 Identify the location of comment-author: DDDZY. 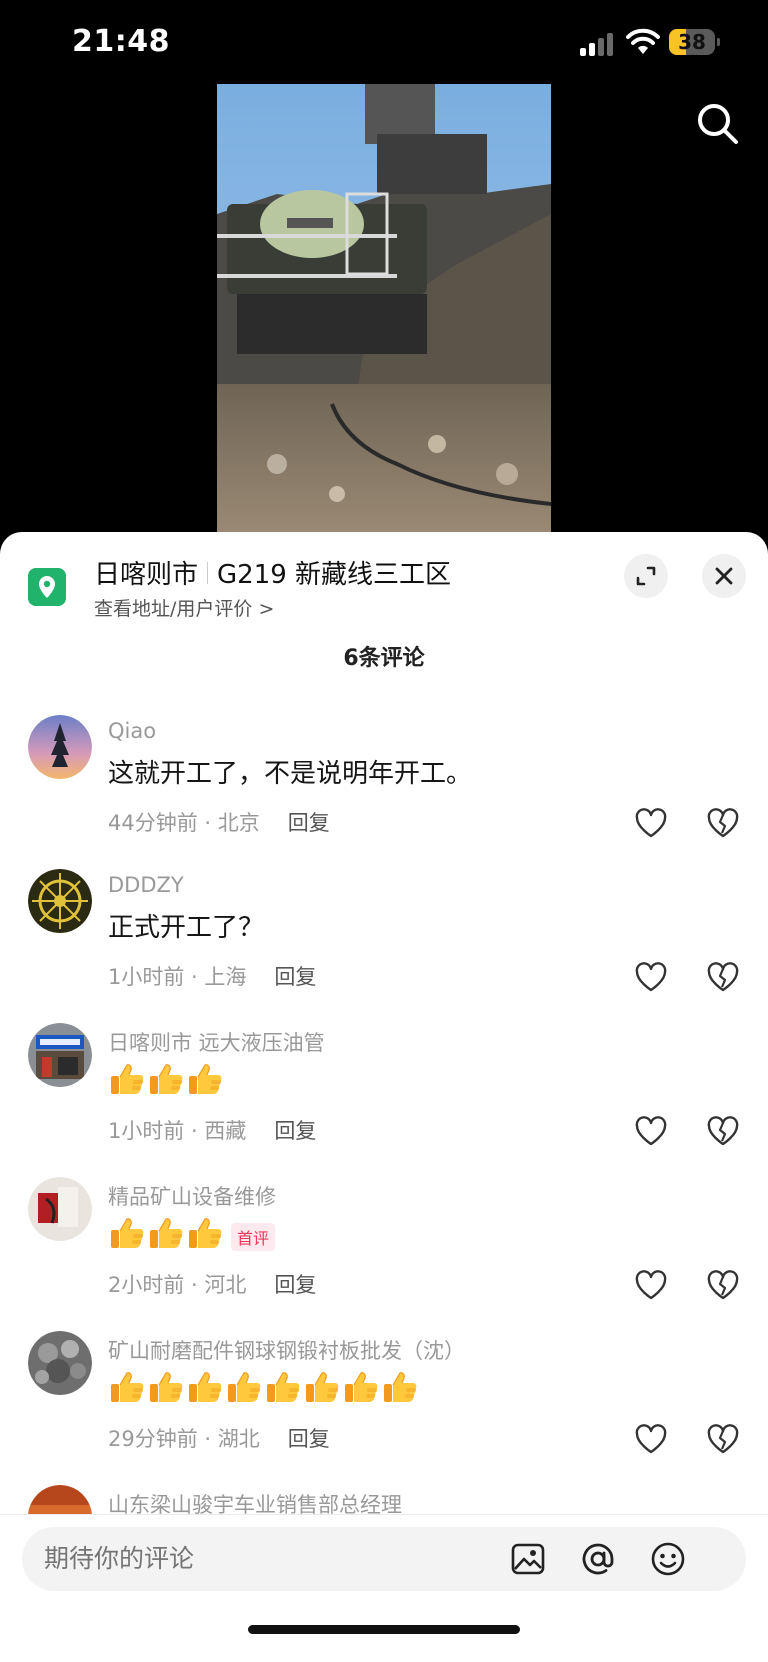
(146, 885).